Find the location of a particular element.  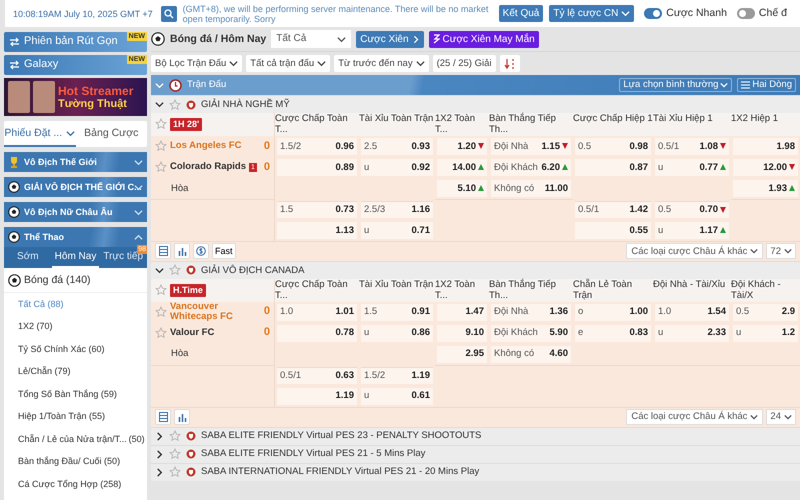

tool-button: Fast is located at coordinates (224, 251).